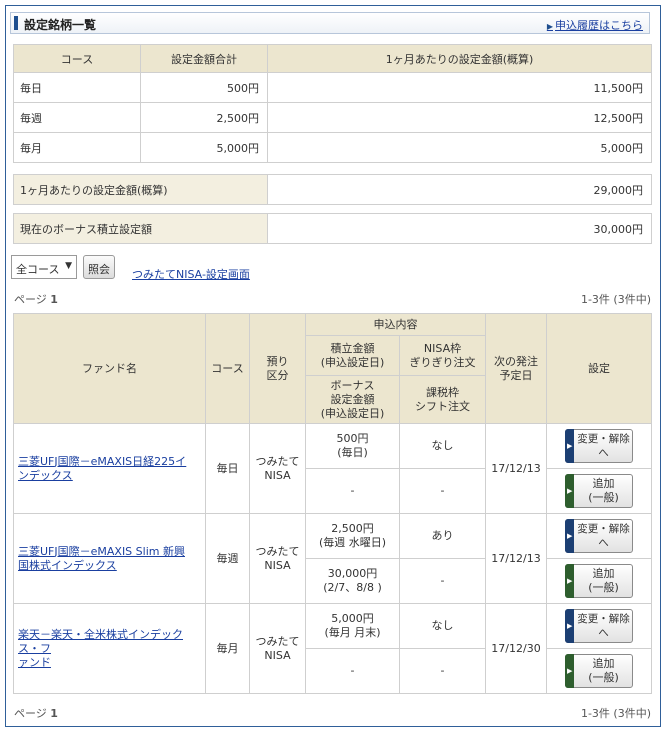 The image size is (668, 733). I want to click on page-indicator-bottom: ページ 1, so click(36, 713).